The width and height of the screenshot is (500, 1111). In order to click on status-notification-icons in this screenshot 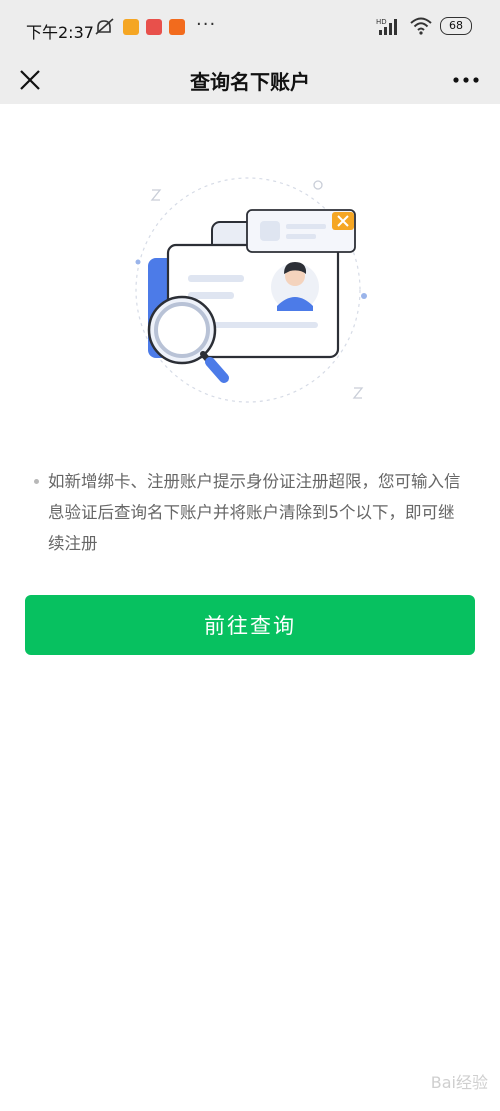, I will do `click(139, 27)`.